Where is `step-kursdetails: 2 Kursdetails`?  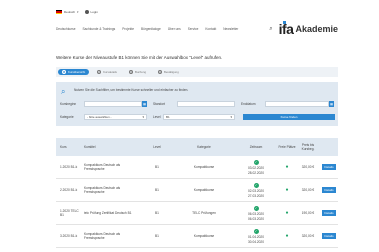
step-kursdetails: 2 Kursdetails is located at coordinates (107, 72).